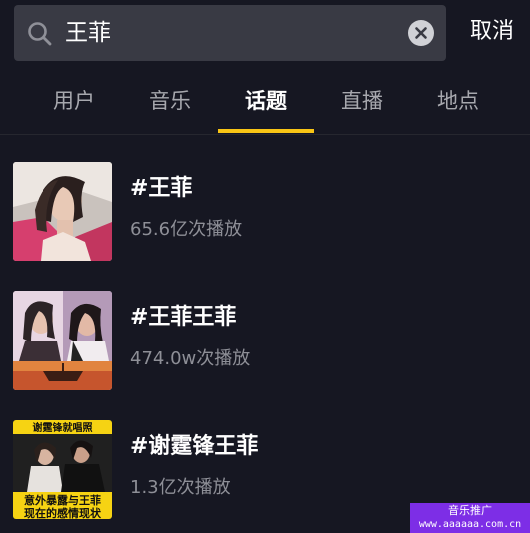 Image resolution: width=530 pixels, height=533 pixels. What do you see at coordinates (458, 101) in the screenshot?
I see `tab-places: 地点` at bounding box center [458, 101].